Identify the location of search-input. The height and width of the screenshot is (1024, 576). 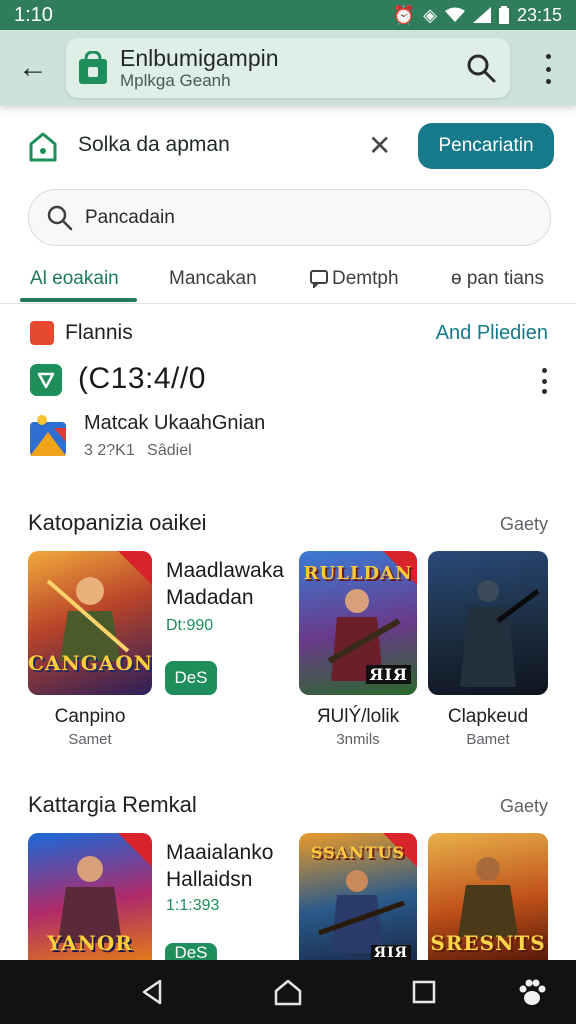
(295, 217).